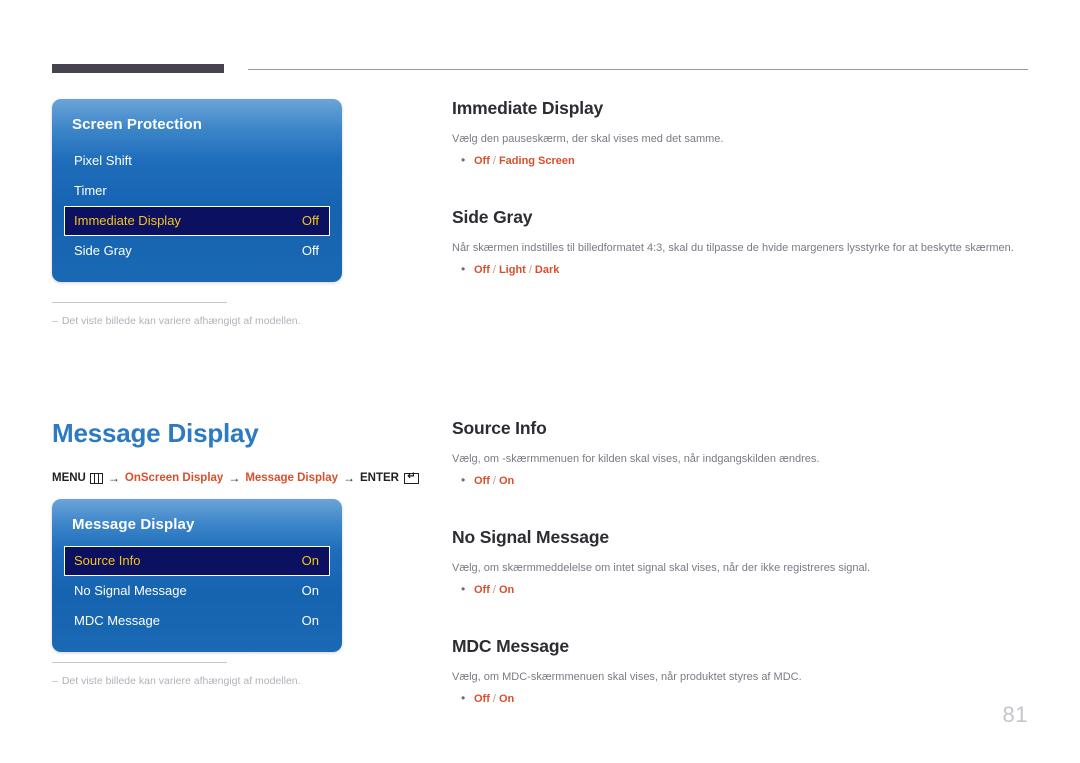 Image resolution: width=1080 pixels, height=763 pixels. I want to click on osd-menu-item-immediate-display: Immediate Display Off, so click(197, 221).